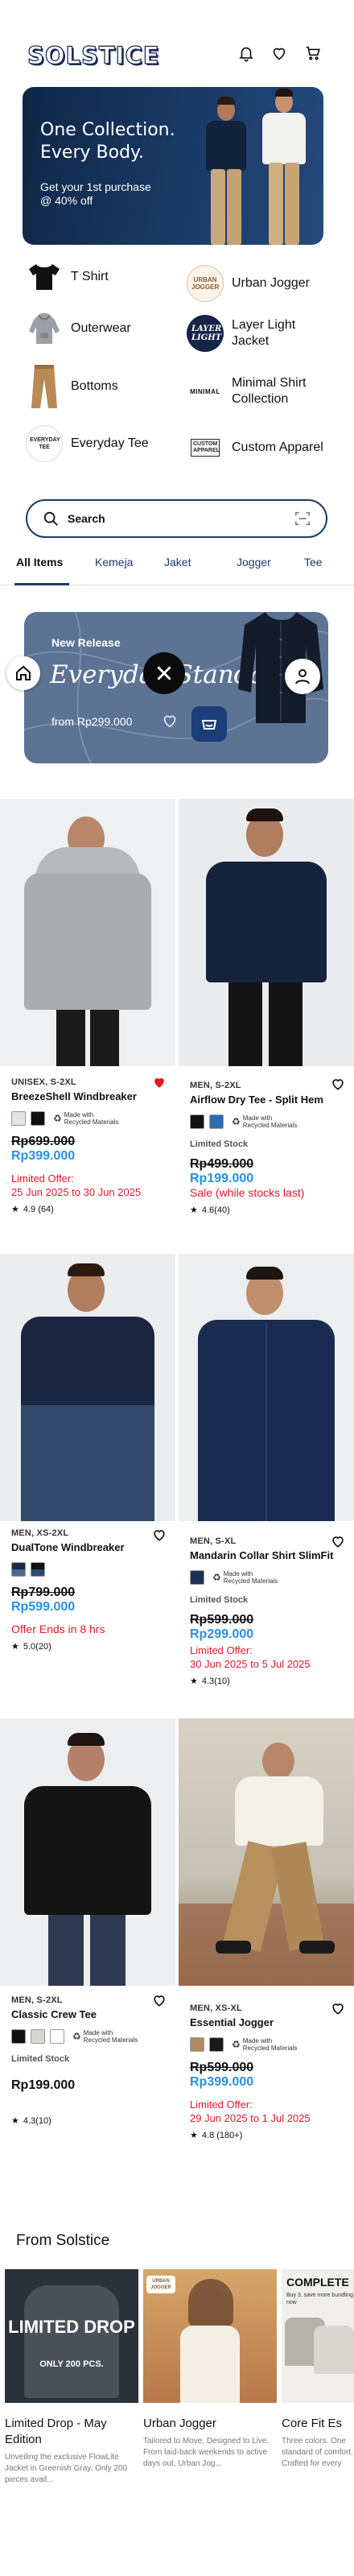 This screenshot has width=354, height=2576. I want to click on recycle-badge: ♻ Made with Recycled Materials, so click(105, 2037).